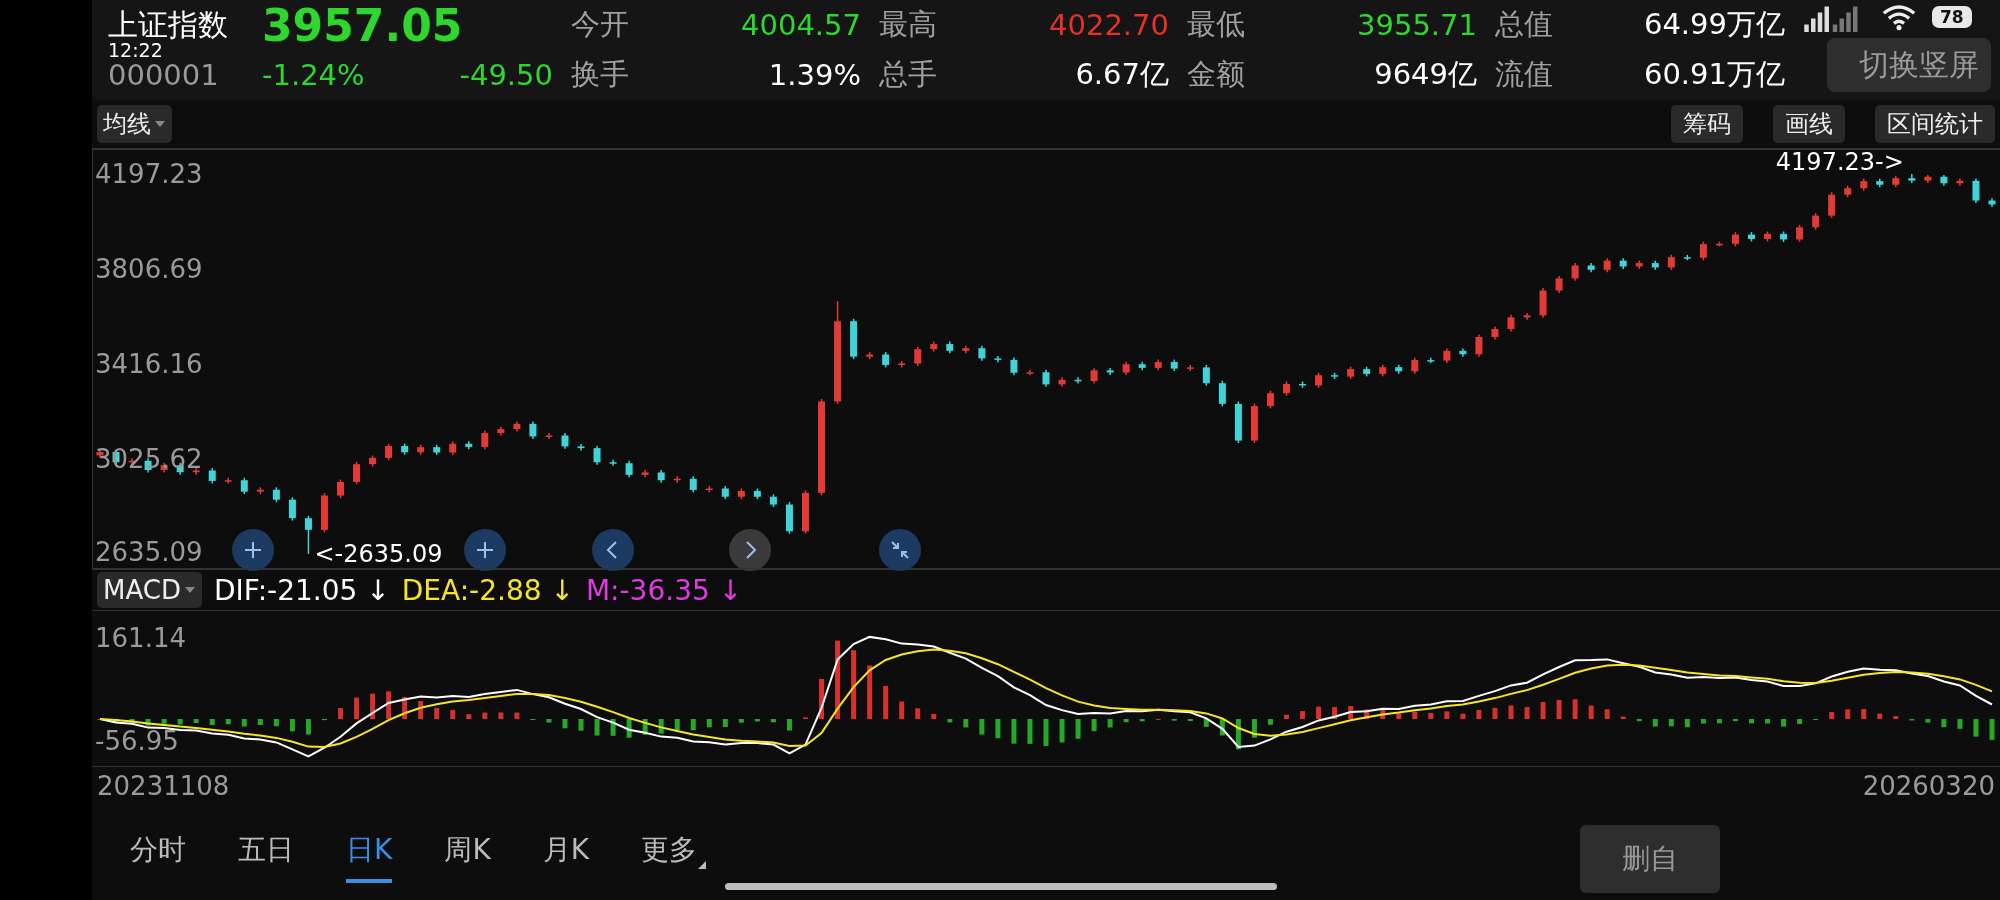 This screenshot has height=900, width=2000. I want to click on stat-value: 60.91万亿, so click(1713, 74).